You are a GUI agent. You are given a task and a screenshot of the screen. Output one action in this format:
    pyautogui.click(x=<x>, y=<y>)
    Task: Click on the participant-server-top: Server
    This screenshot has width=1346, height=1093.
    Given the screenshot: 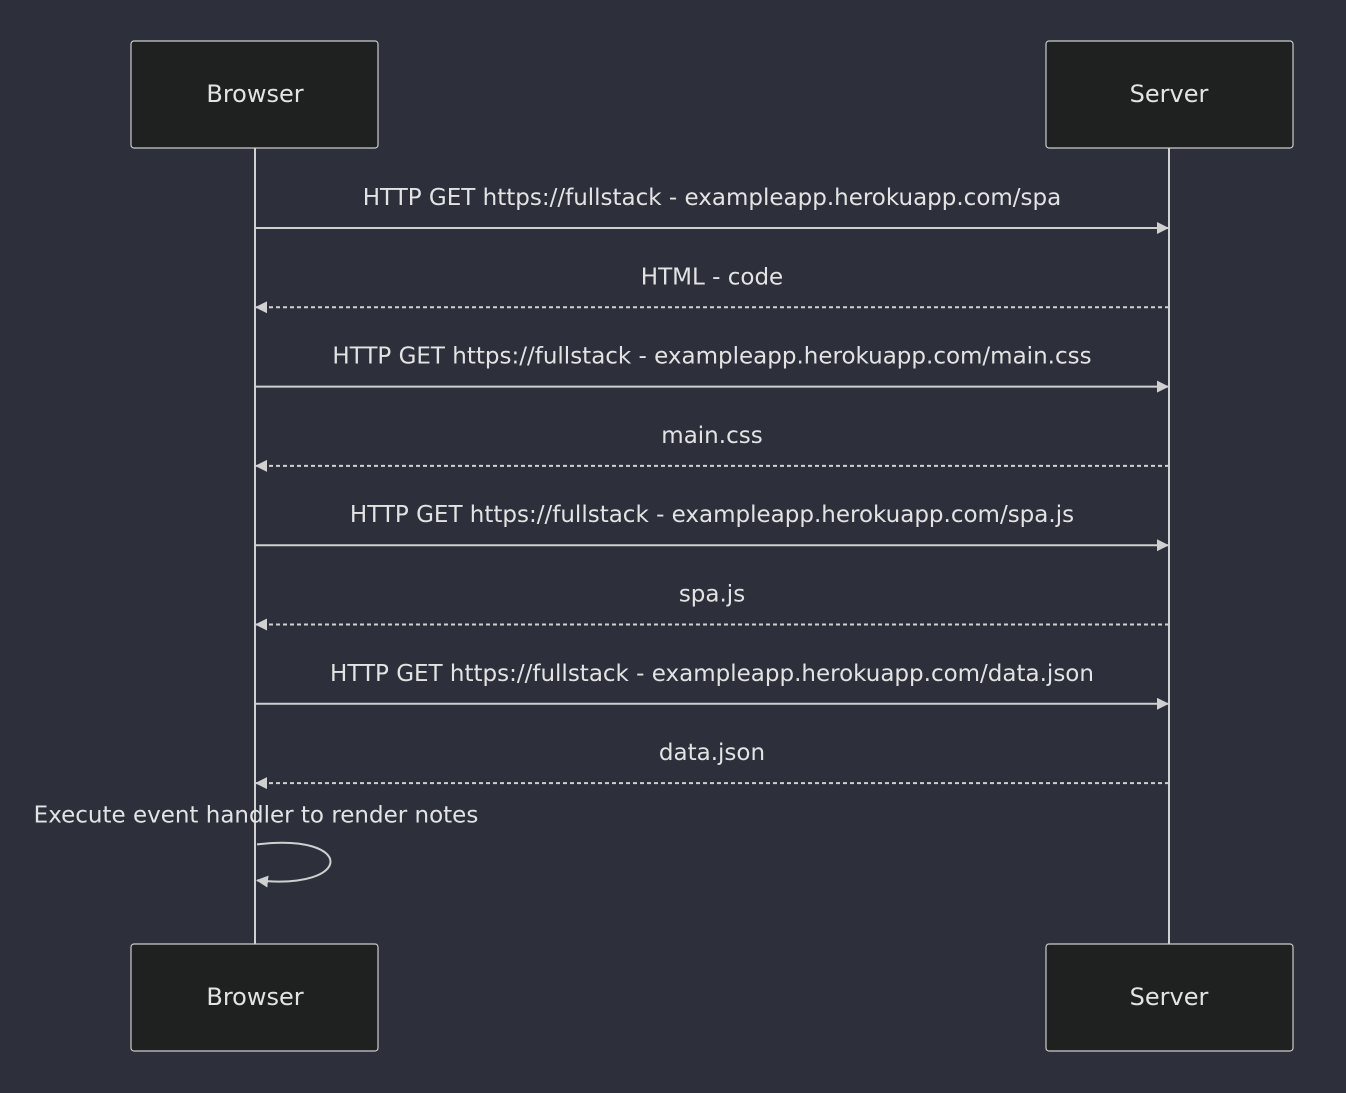 What is the action you would take?
    pyautogui.click(x=1169, y=94)
    